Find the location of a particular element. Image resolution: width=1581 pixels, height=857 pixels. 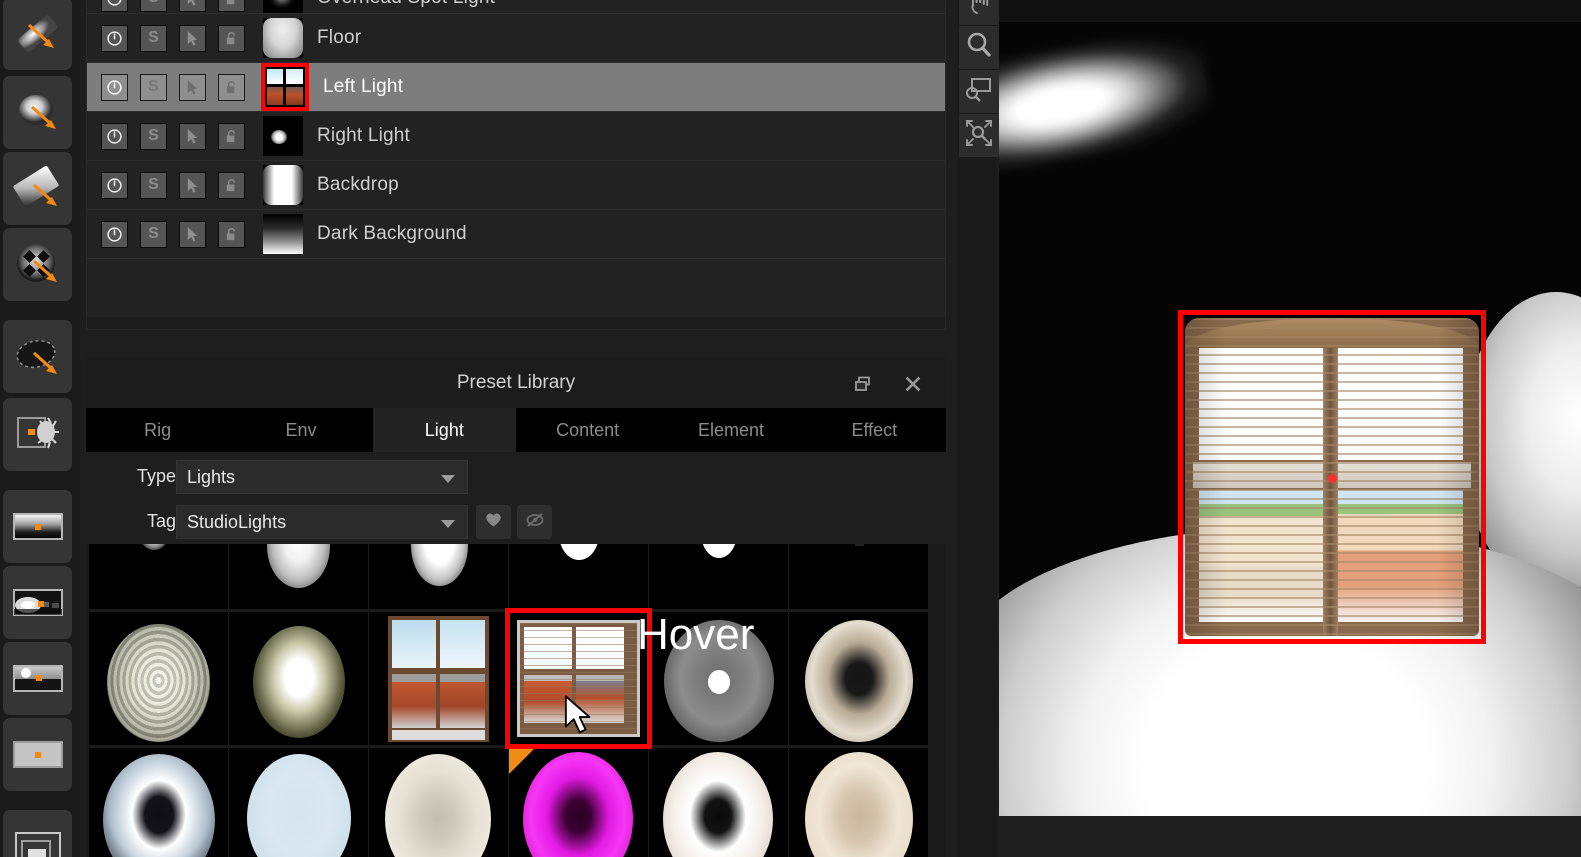

zoom-fit-tool is located at coordinates (979, 135).